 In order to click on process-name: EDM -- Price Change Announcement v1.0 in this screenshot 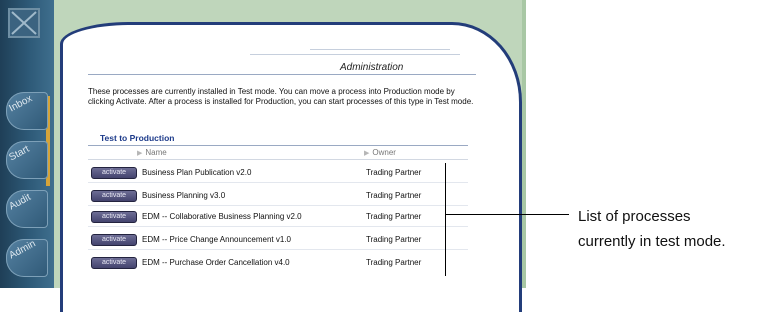, I will do `click(216, 239)`.